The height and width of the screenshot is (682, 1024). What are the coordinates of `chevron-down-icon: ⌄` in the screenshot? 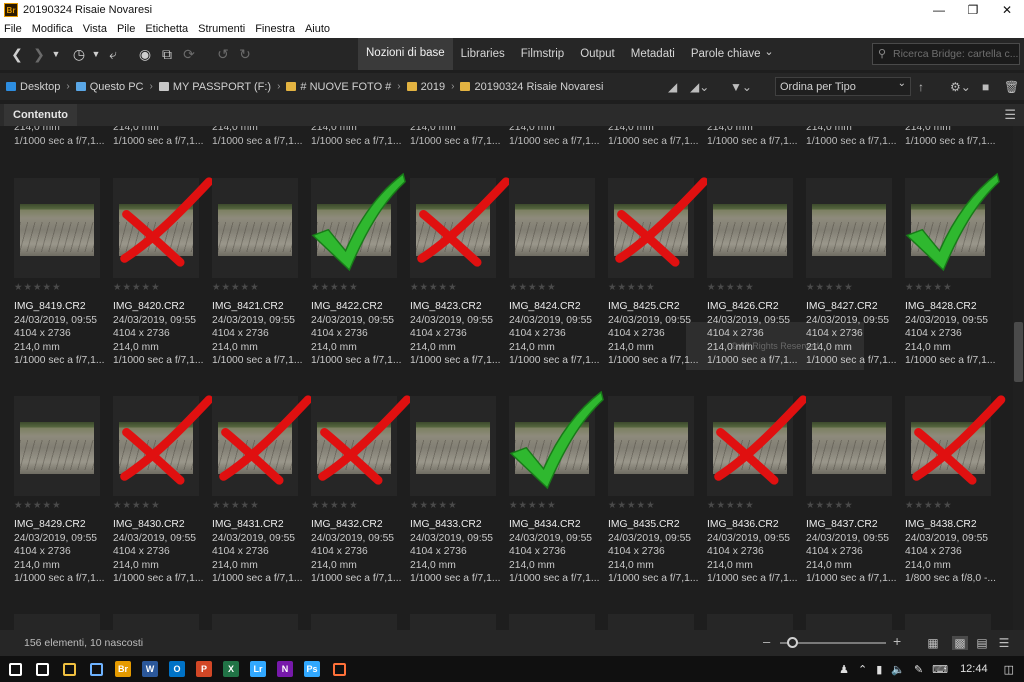 It's located at (769, 51).